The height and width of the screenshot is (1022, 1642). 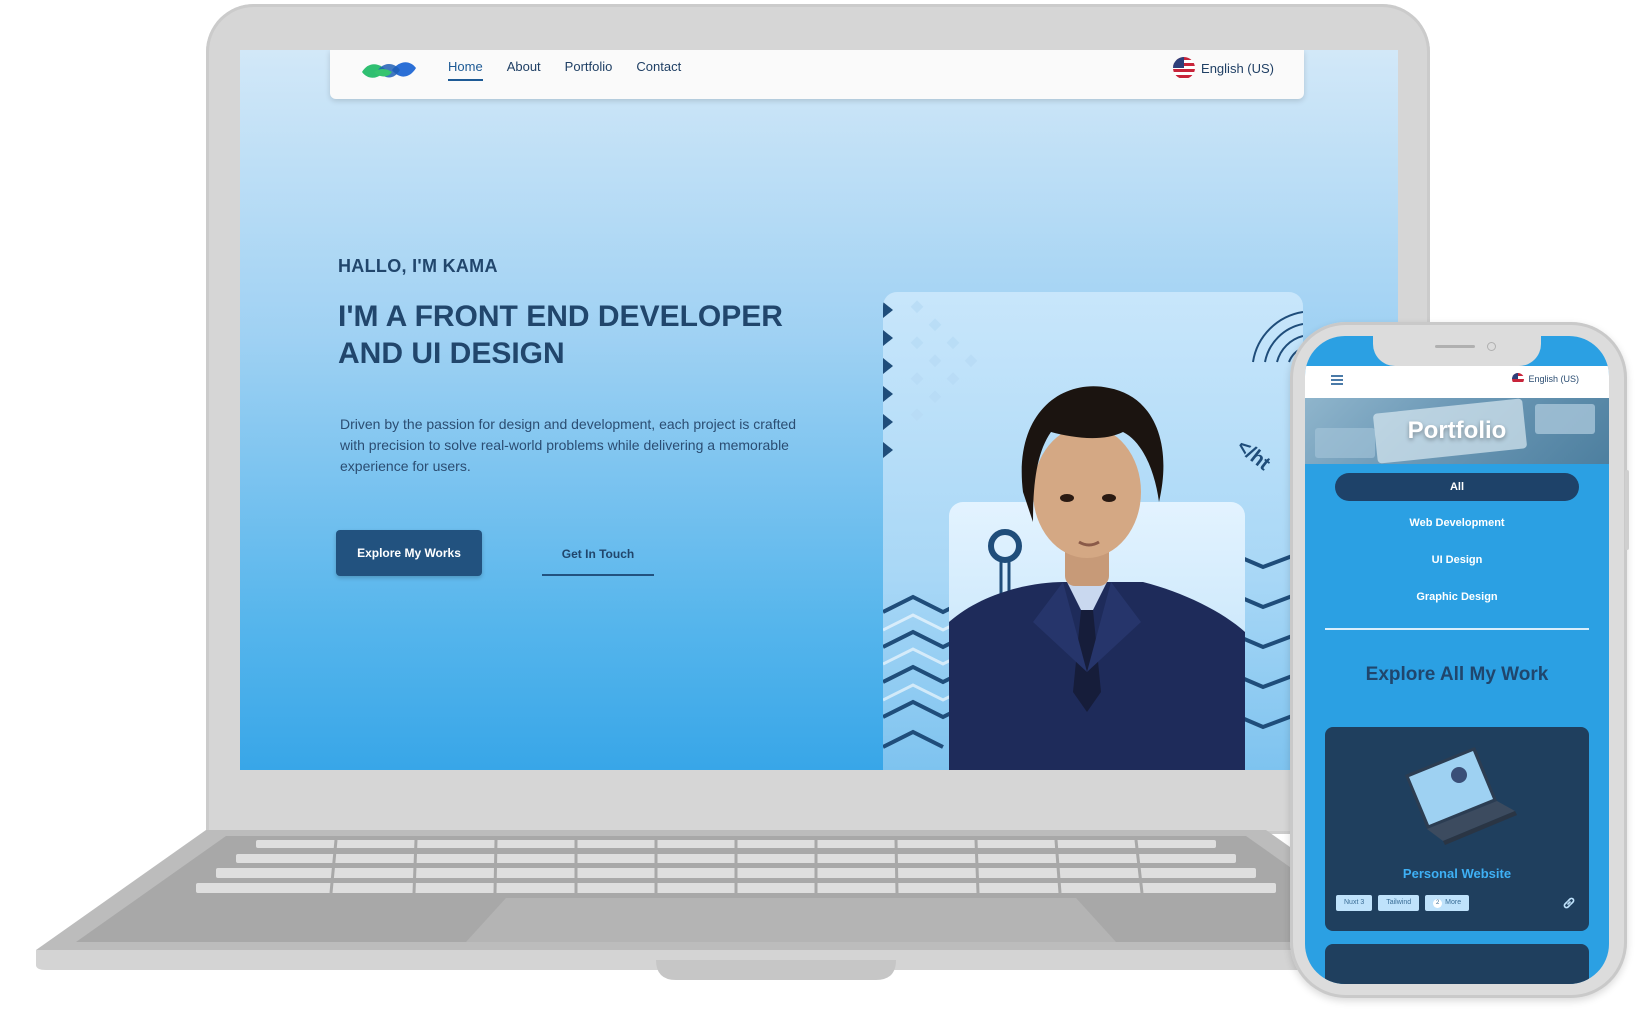 I want to click on nav-links: Home About Portfolio Contact, so click(x=564, y=70).